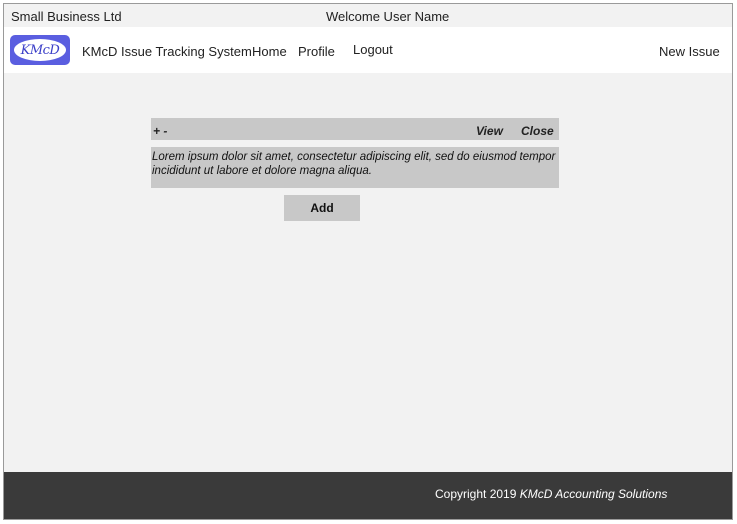  Describe the element at coordinates (269, 51) in the screenshot. I see `nav-home-link: Home` at that location.